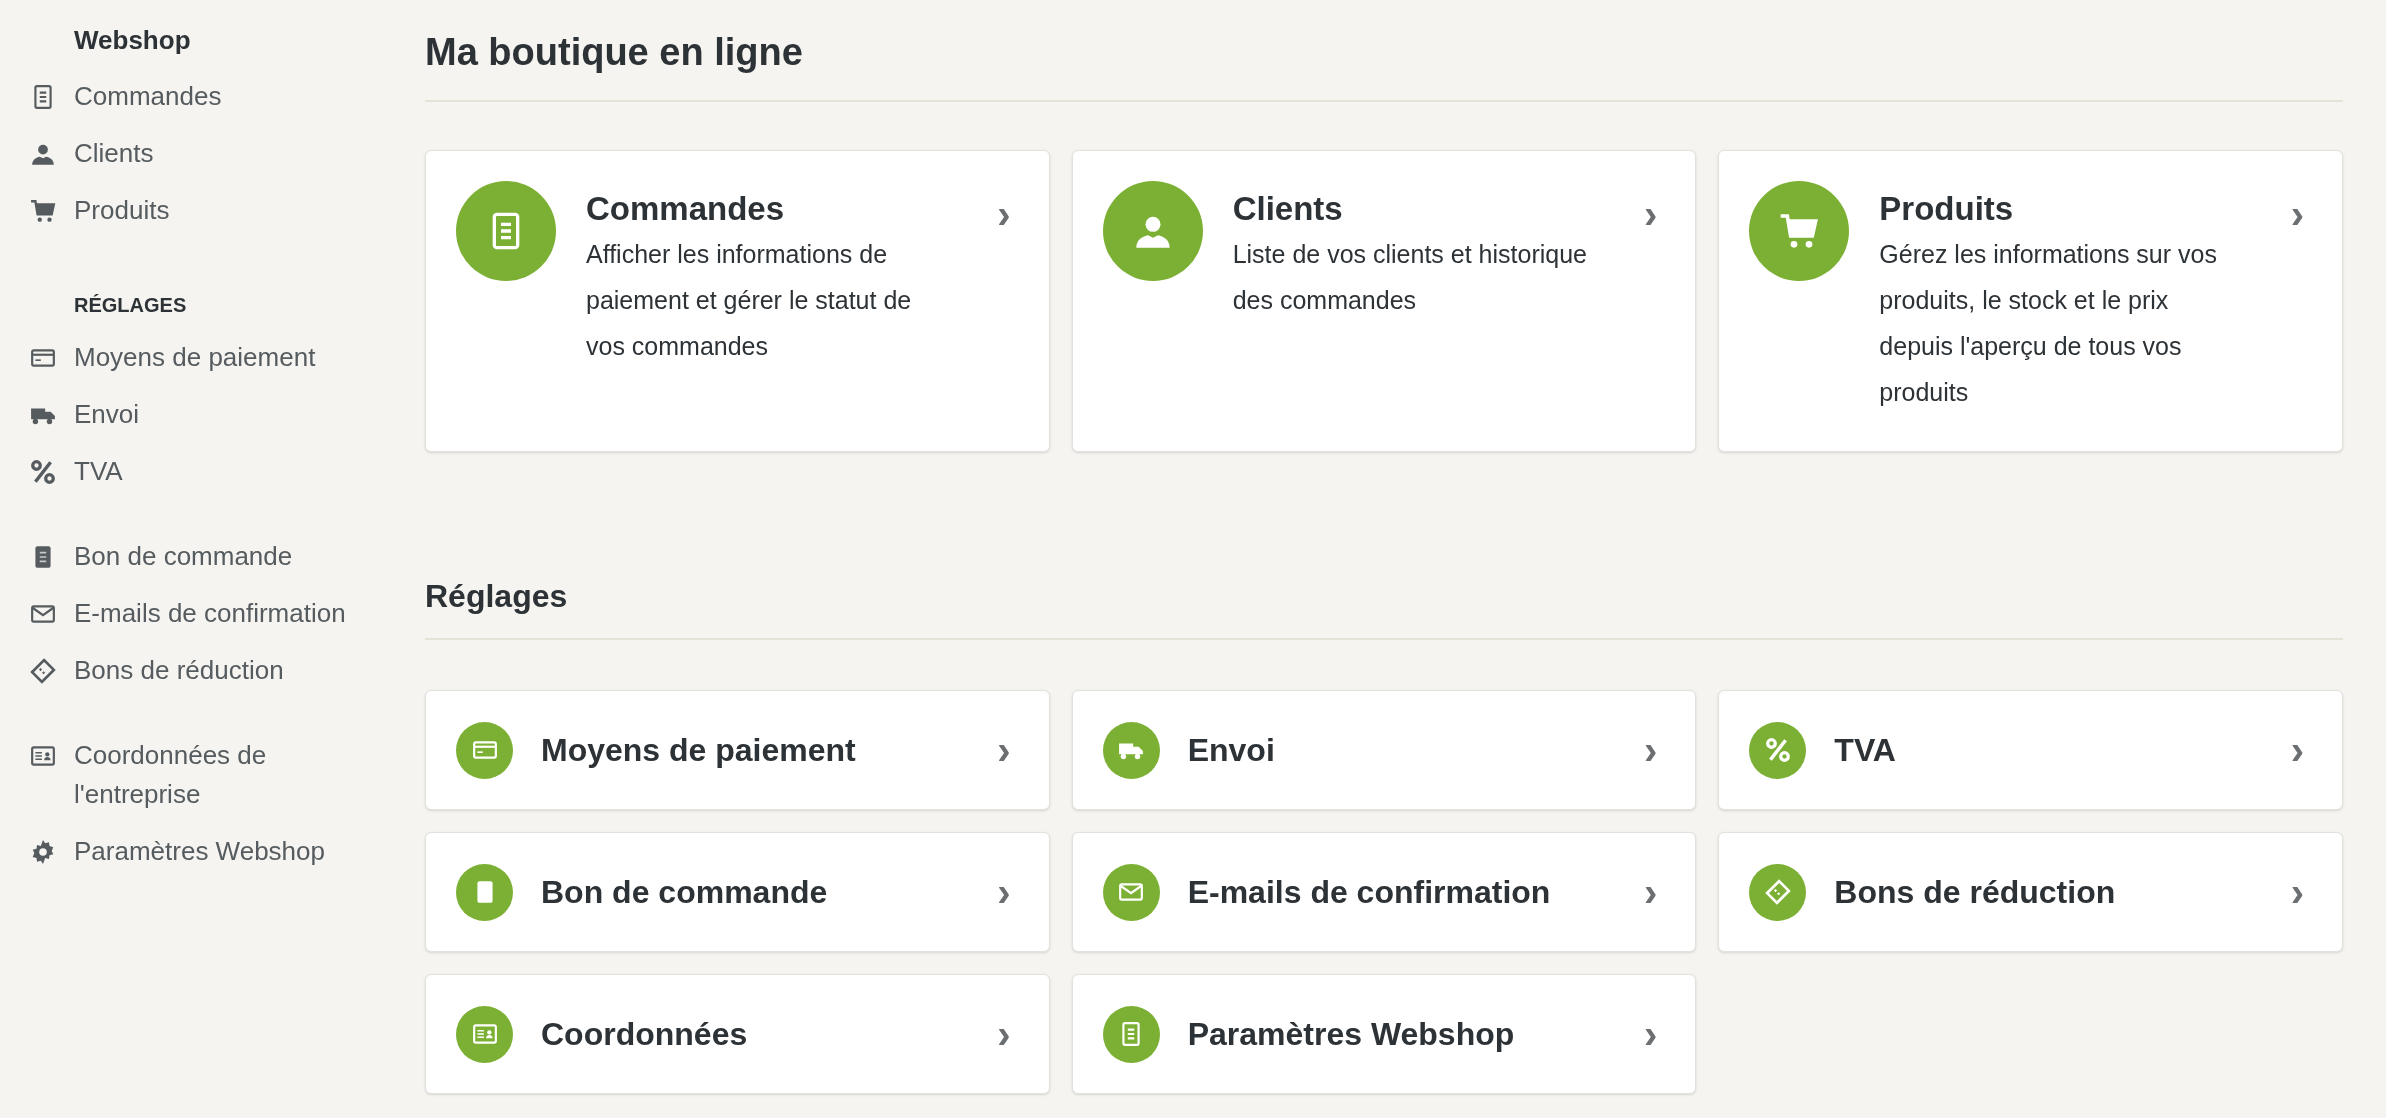  Describe the element at coordinates (1288, 209) in the screenshot. I see `card-title: Clients` at that location.